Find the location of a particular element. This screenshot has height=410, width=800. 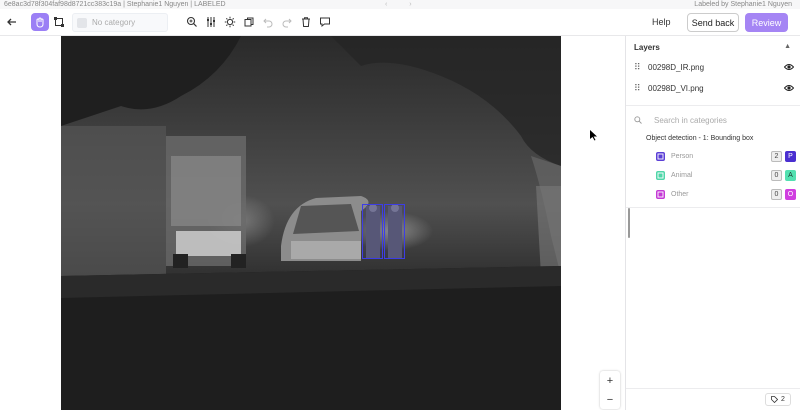

tag-count: 2 is located at coordinates (783, 399).